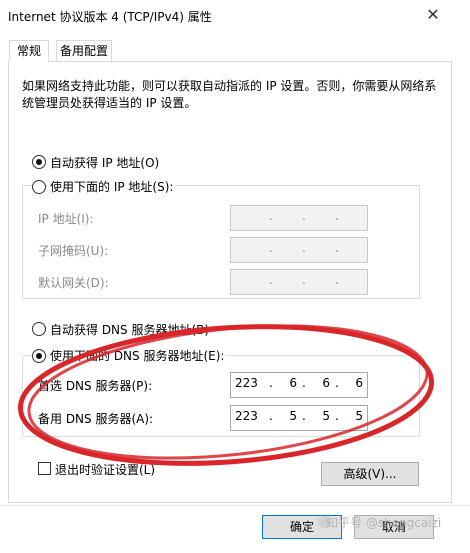 The image size is (470, 553). Describe the element at coordinates (29, 51) in the screenshot. I see `tab-general: 常规` at that location.